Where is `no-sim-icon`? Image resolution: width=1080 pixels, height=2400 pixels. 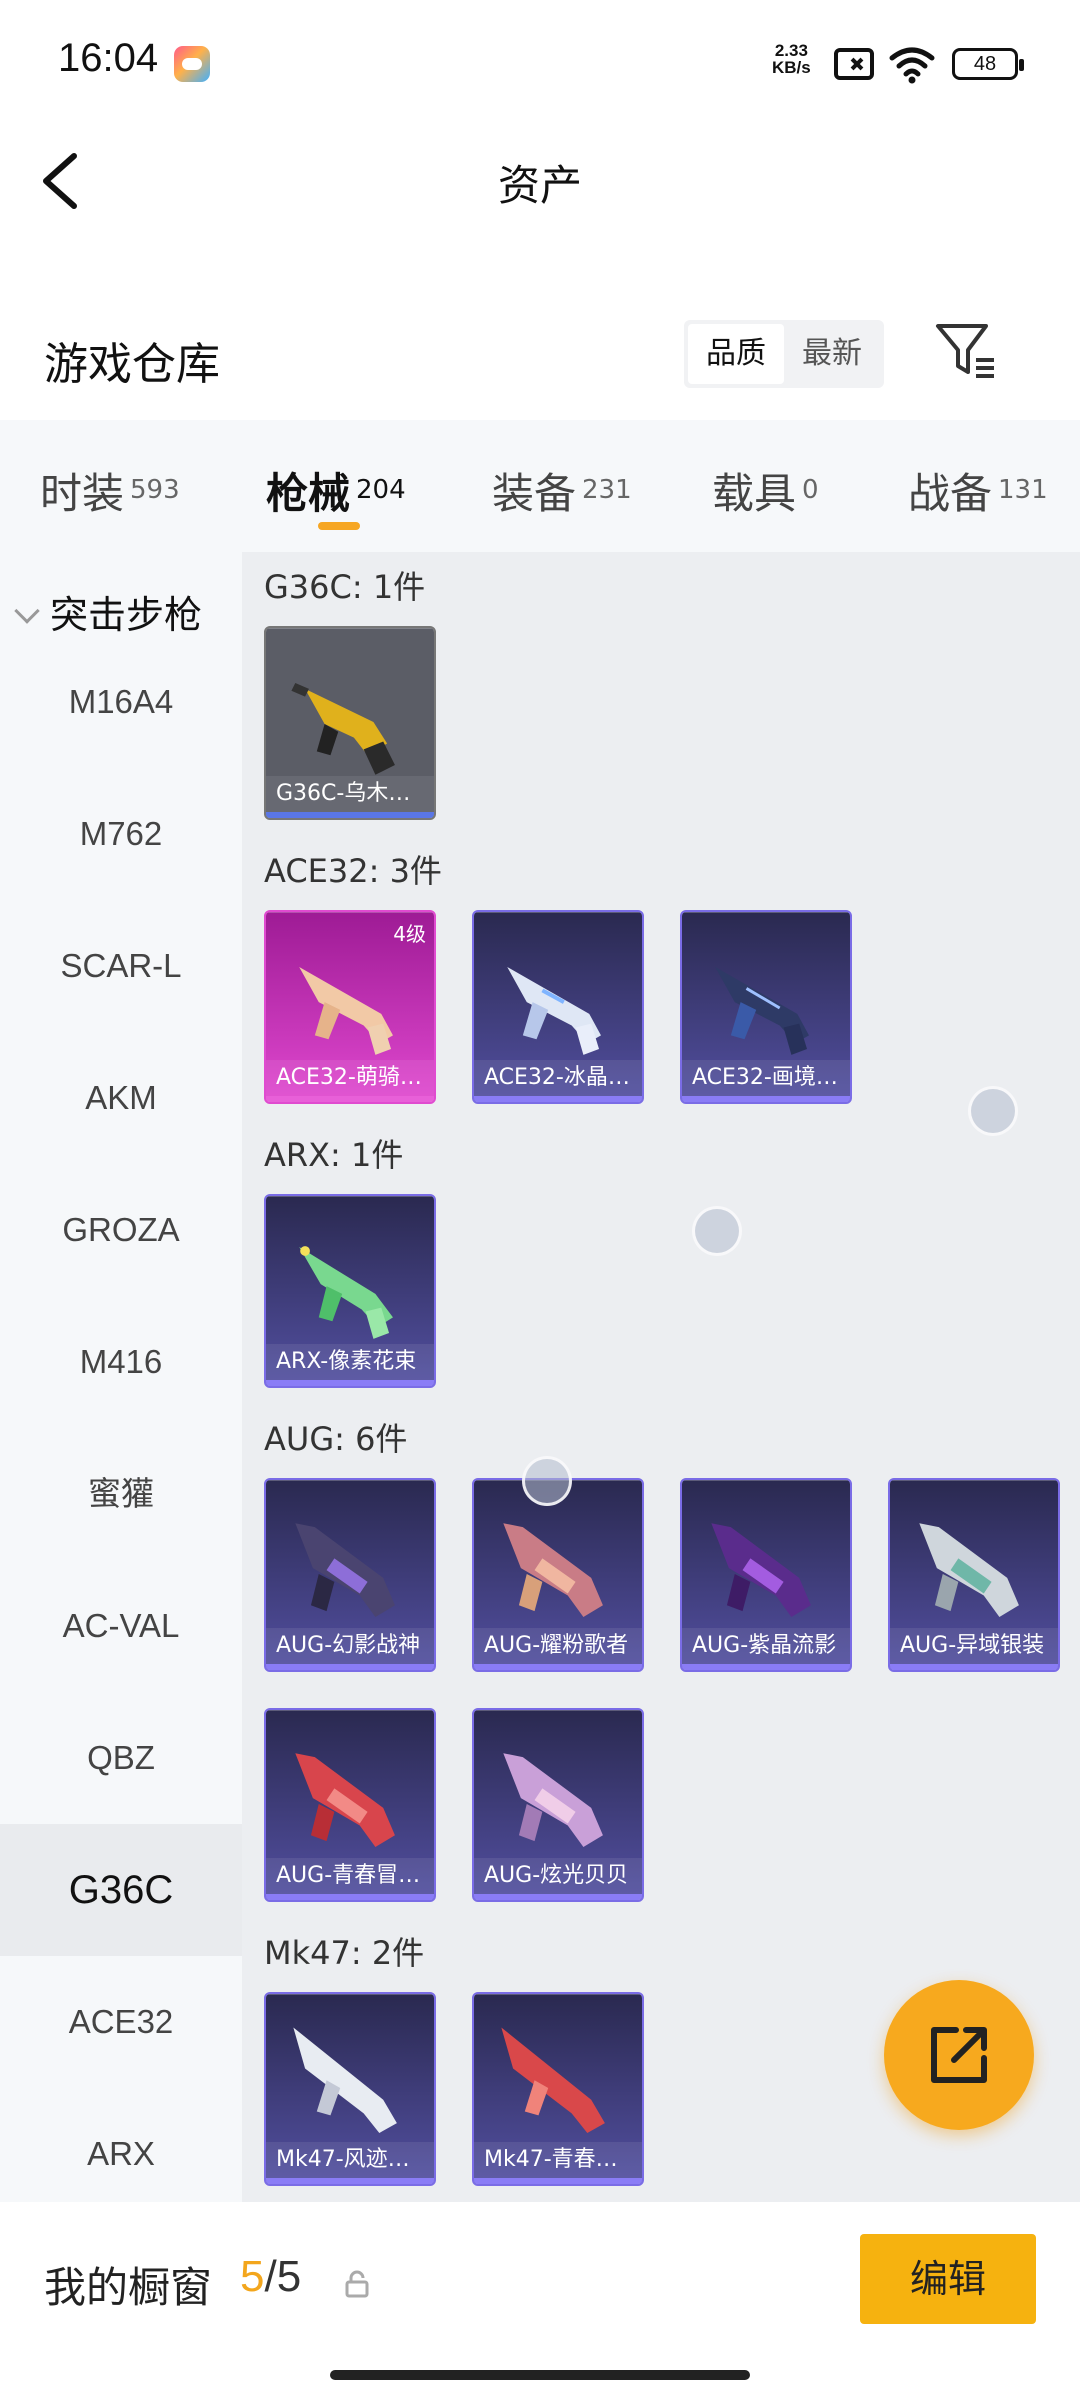
no-sim-icon is located at coordinates (854, 64).